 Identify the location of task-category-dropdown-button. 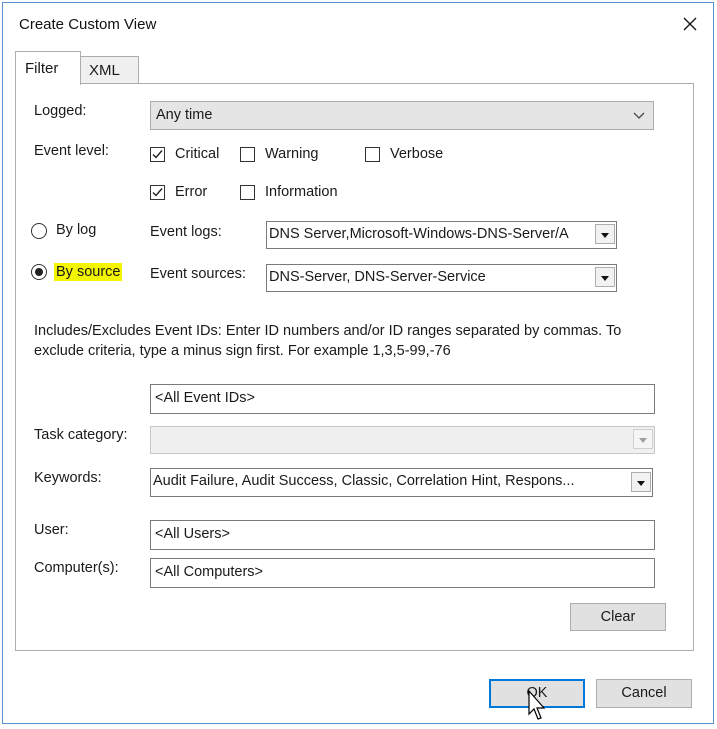
(643, 439).